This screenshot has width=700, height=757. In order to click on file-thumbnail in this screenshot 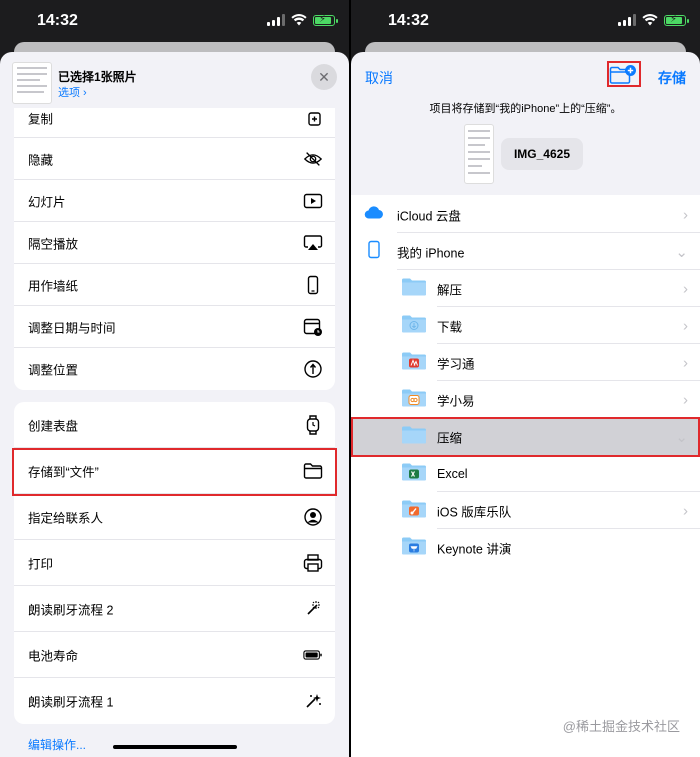, I will do `click(479, 154)`.